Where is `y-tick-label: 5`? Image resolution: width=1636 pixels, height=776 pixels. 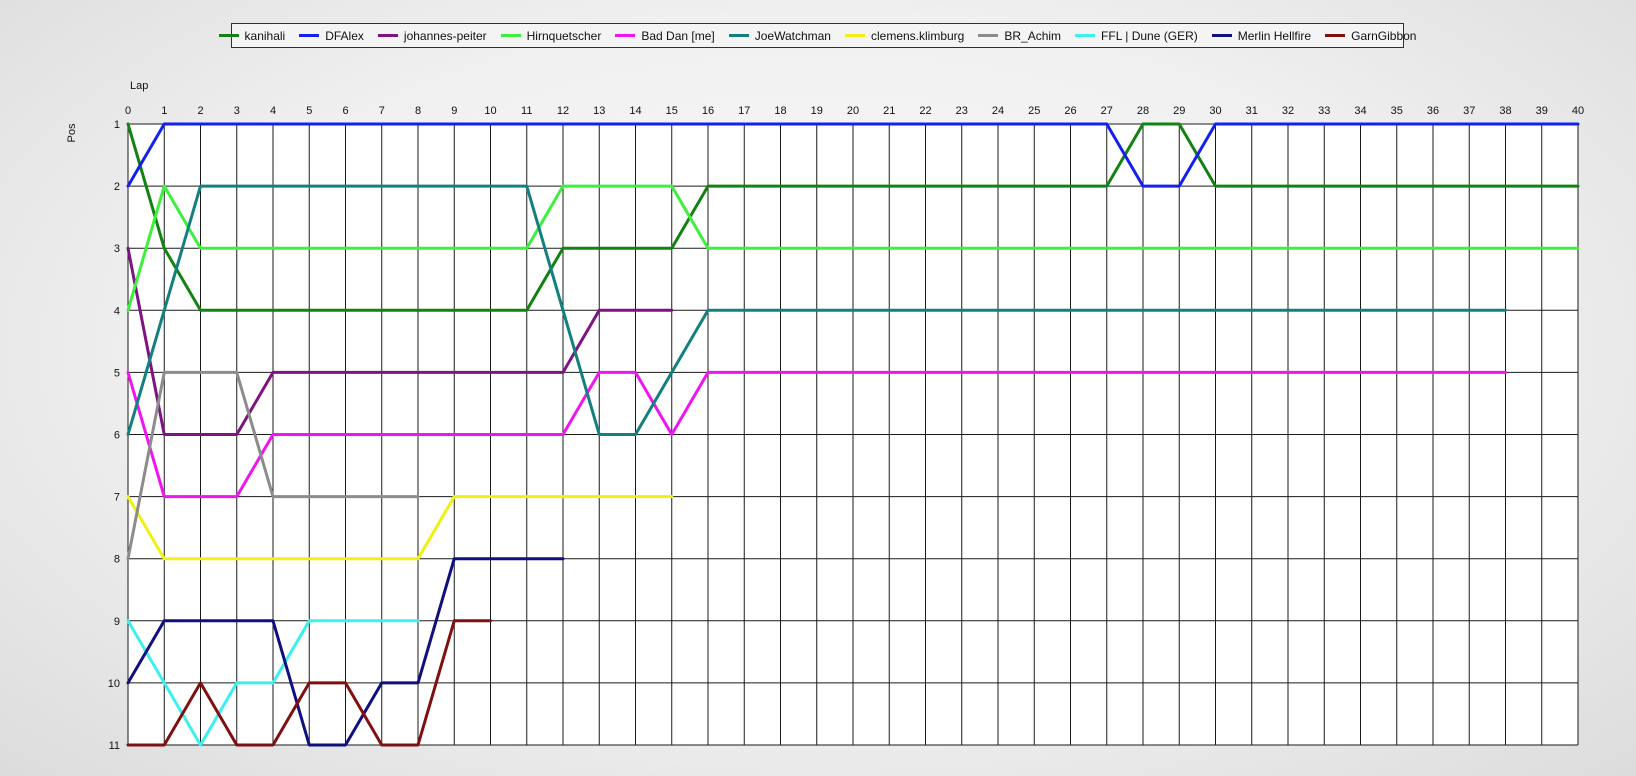
y-tick-label: 5 is located at coordinates (117, 373).